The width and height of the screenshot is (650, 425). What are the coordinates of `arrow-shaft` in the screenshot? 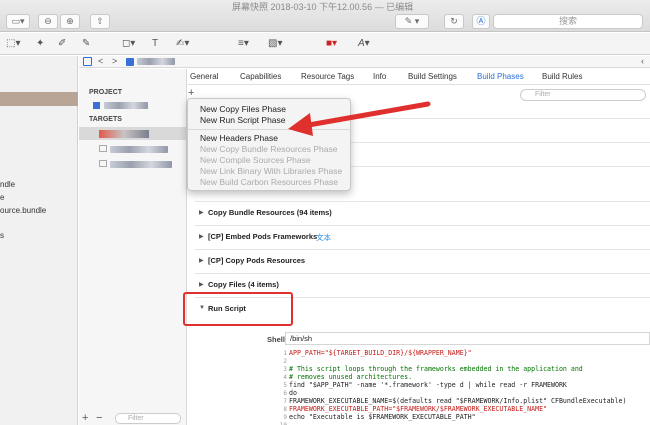 It's located at (365, 115).